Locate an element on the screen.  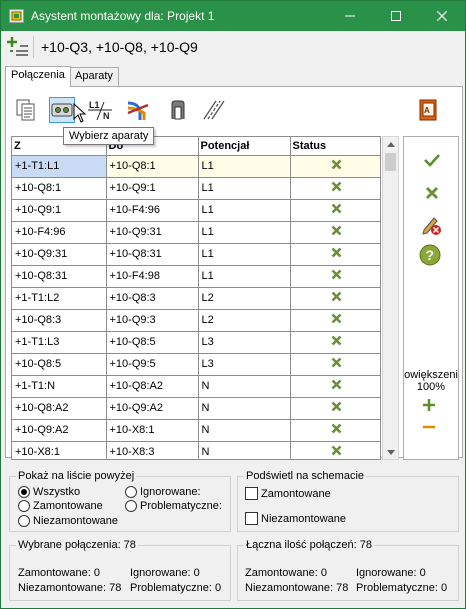
cell-from: +10-Q8:1 is located at coordinates (59, 188).